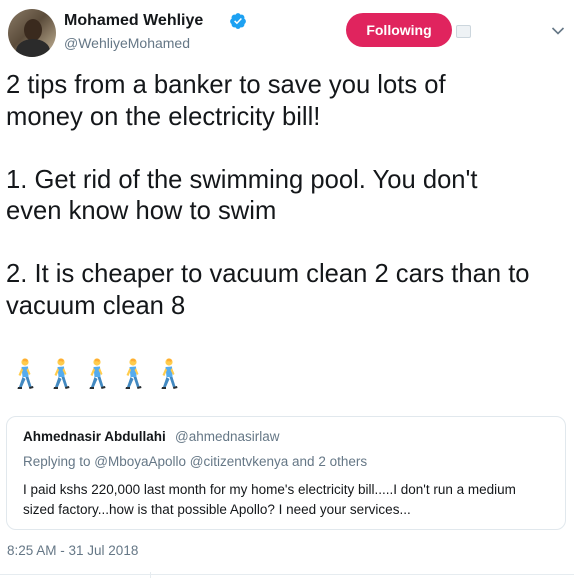 Image resolution: width=574 pixels, height=578 pixels. I want to click on following-button-label: Following, so click(399, 30).